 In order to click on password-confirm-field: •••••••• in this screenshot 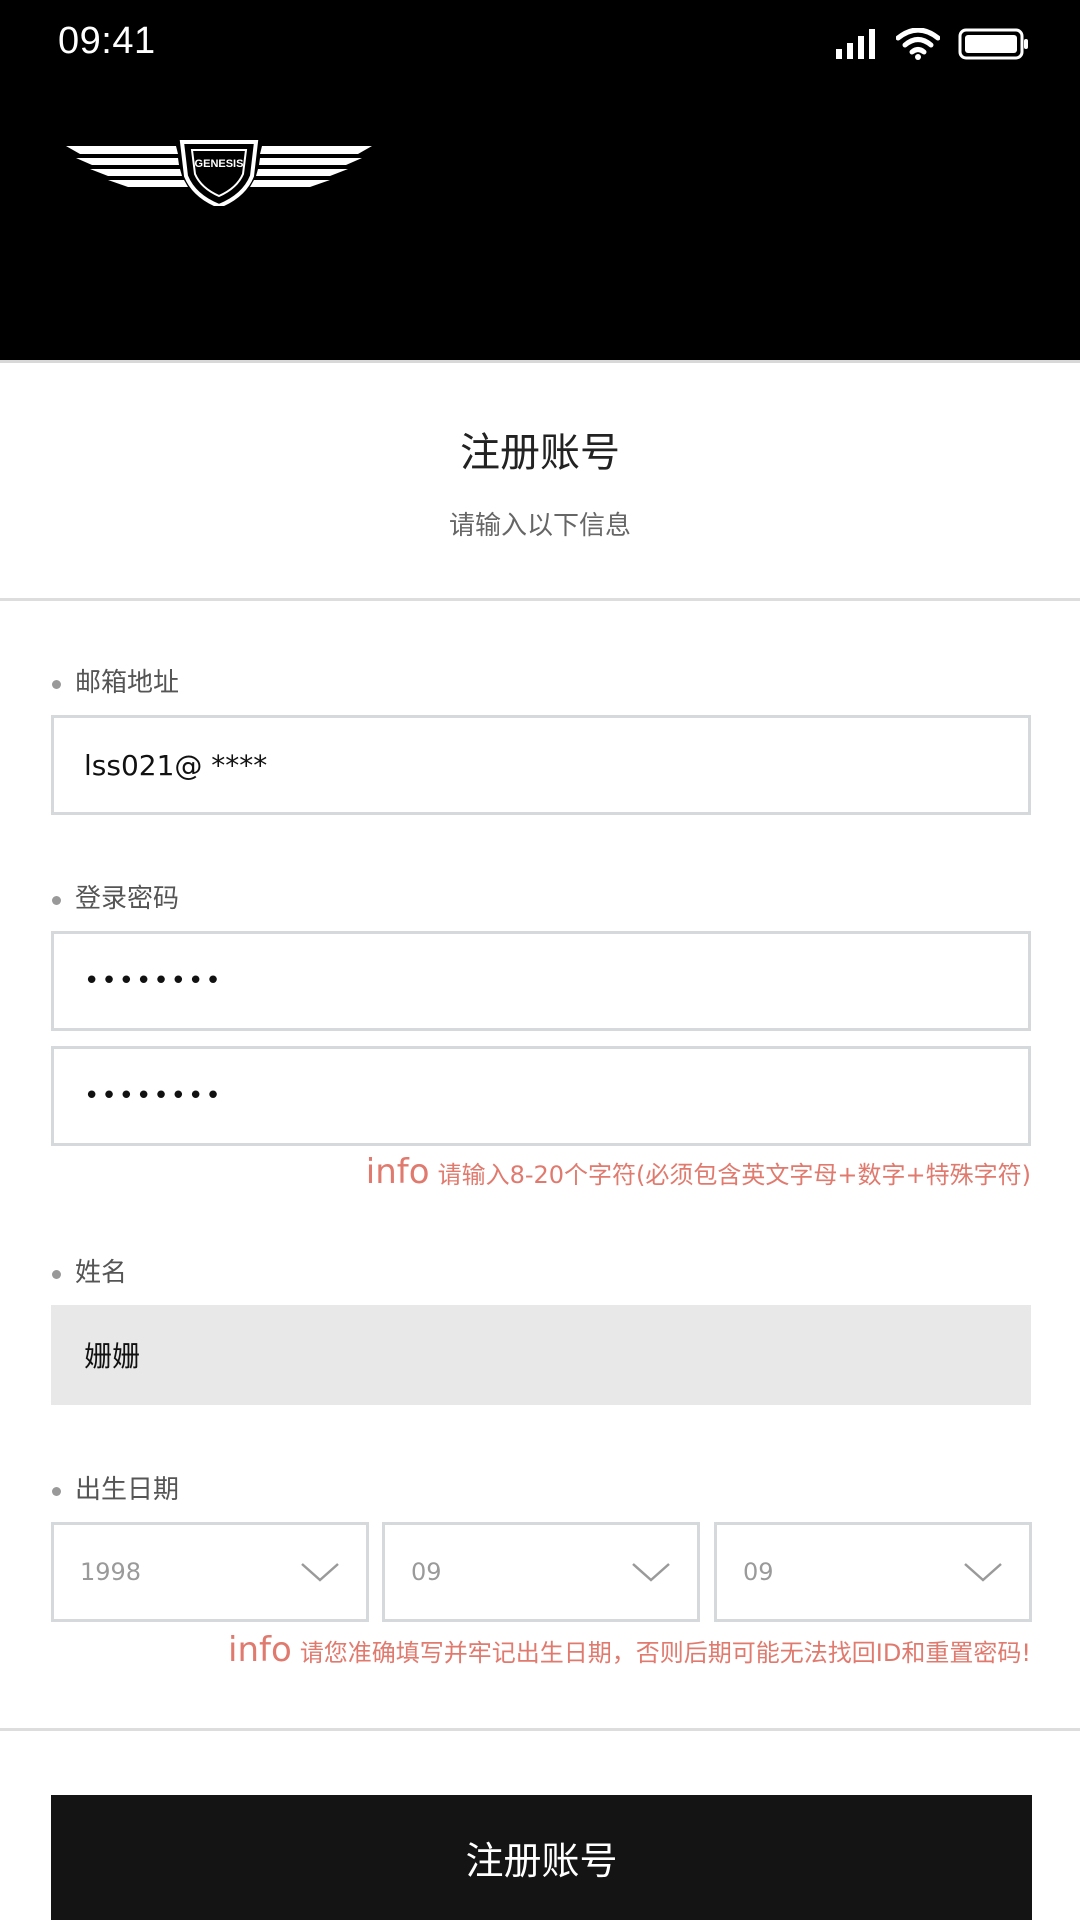, I will do `click(541, 1096)`.